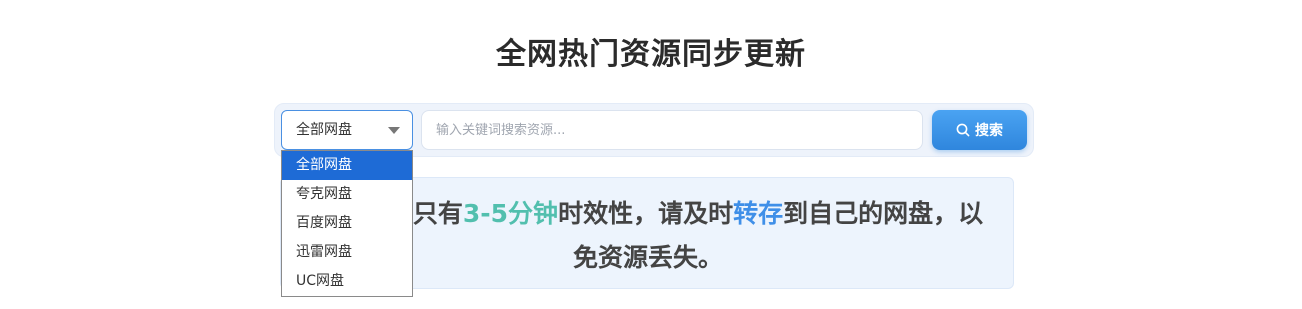 This screenshot has height=309, width=1302. Describe the element at coordinates (758, 213) in the screenshot. I see `notice-highlight-save: 转存` at that location.